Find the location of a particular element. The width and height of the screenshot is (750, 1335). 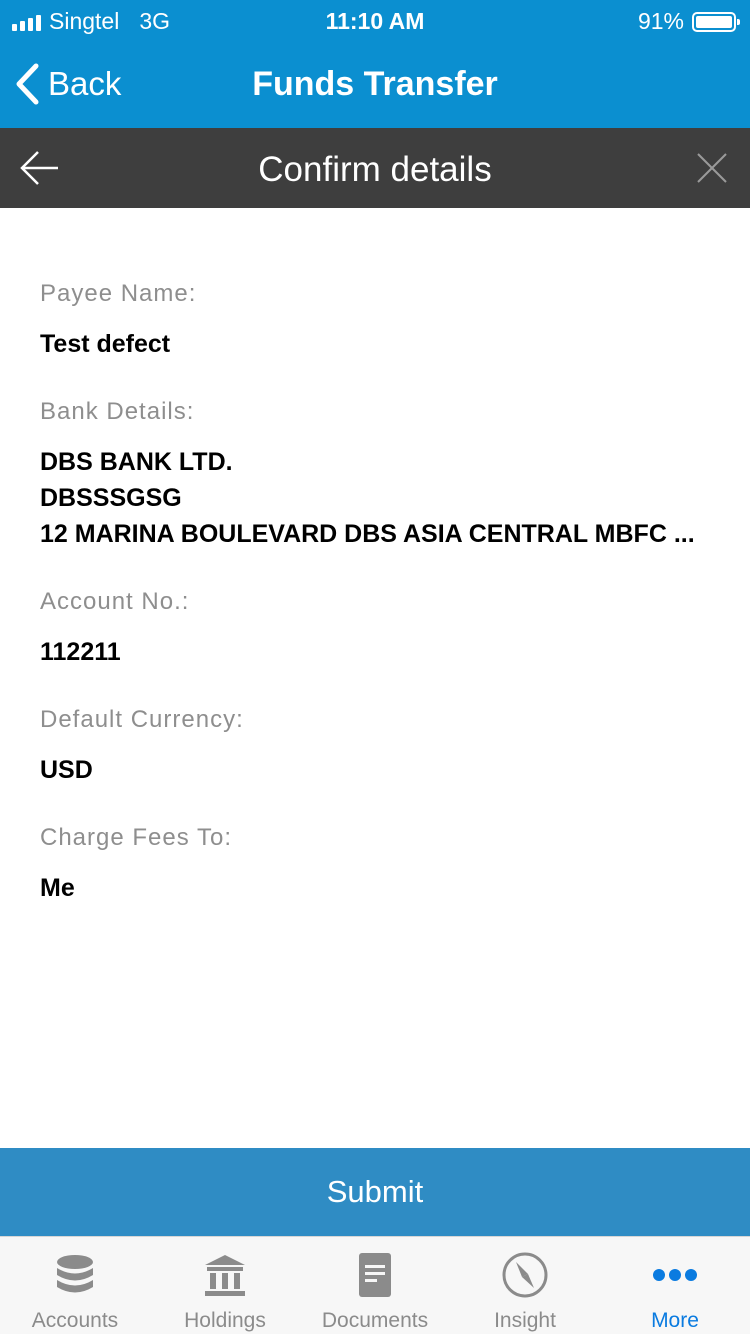

tab-insight: Insight is located at coordinates (525, 1286).